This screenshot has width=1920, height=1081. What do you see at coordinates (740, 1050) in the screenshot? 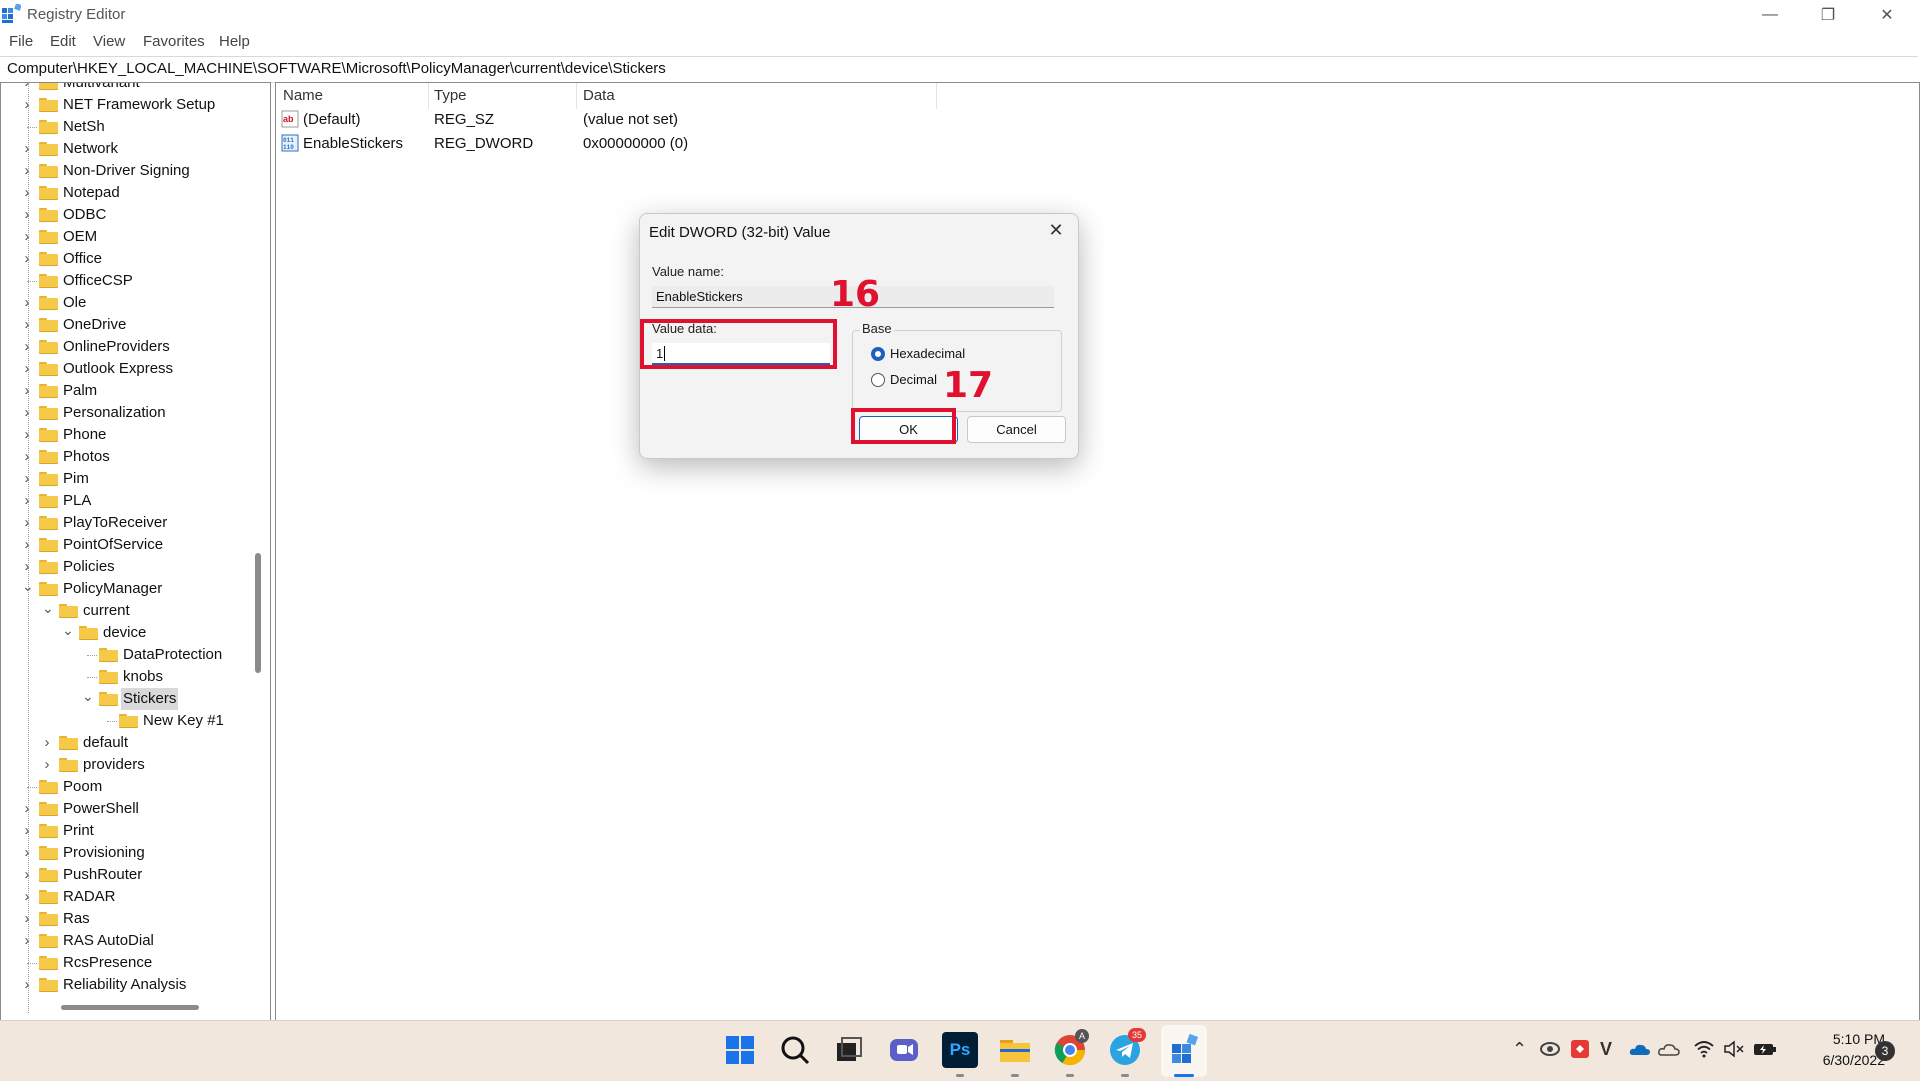
I see `windows-start-icon` at bounding box center [740, 1050].